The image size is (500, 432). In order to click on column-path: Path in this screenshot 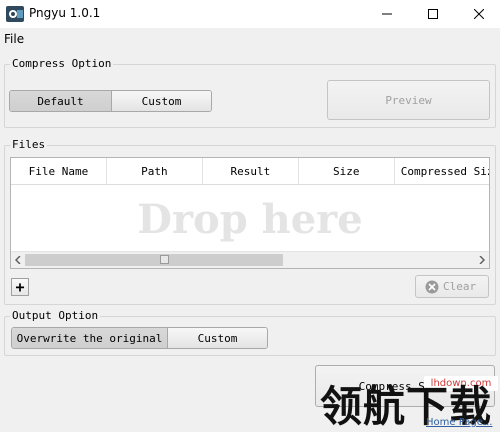, I will do `click(155, 171)`.